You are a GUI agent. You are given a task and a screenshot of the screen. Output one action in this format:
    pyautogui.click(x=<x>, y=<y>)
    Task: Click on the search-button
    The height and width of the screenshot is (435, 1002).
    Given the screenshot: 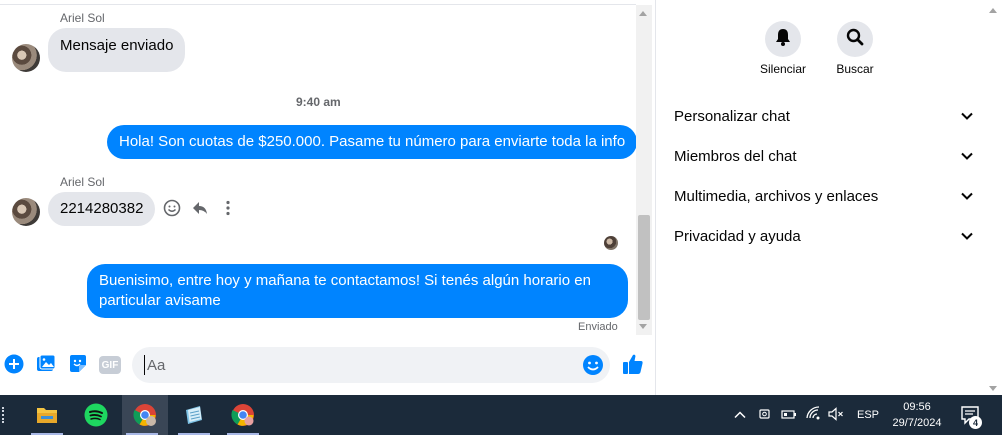 What is the action you would take?
    pyautogui.click(x=855, y=39)
    